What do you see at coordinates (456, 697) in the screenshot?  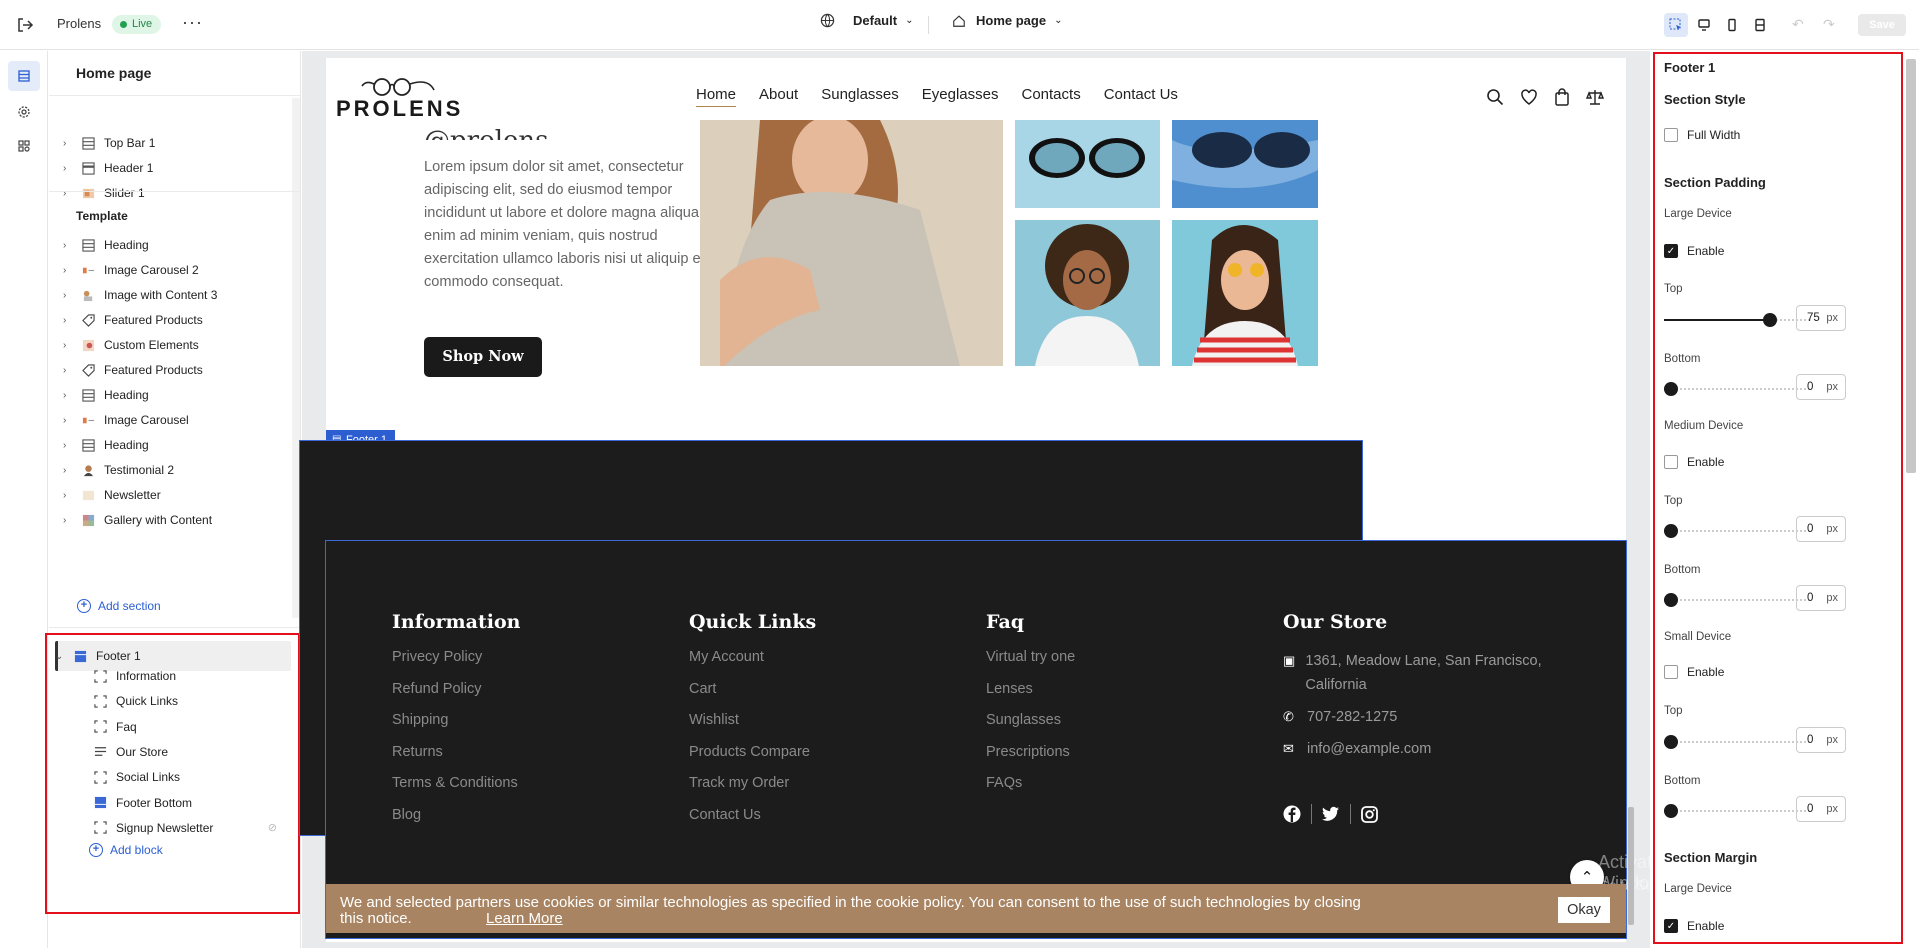 I see `footer-link: Refund Policy` at bounding box center [456, 697].